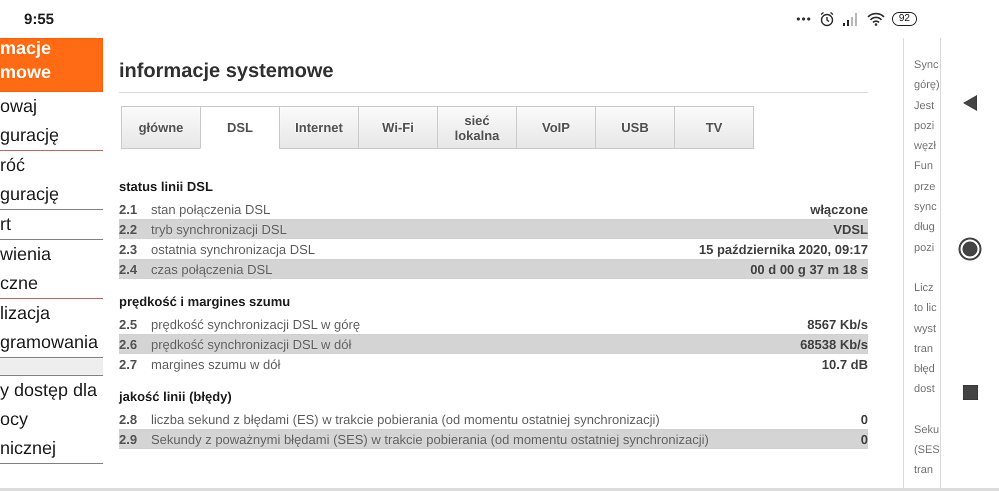 The height and width of the screenshot is (491, 999). Describe the element at coordinates (927, 450) in the screenshot. I see `help-text: (SES` at that location.